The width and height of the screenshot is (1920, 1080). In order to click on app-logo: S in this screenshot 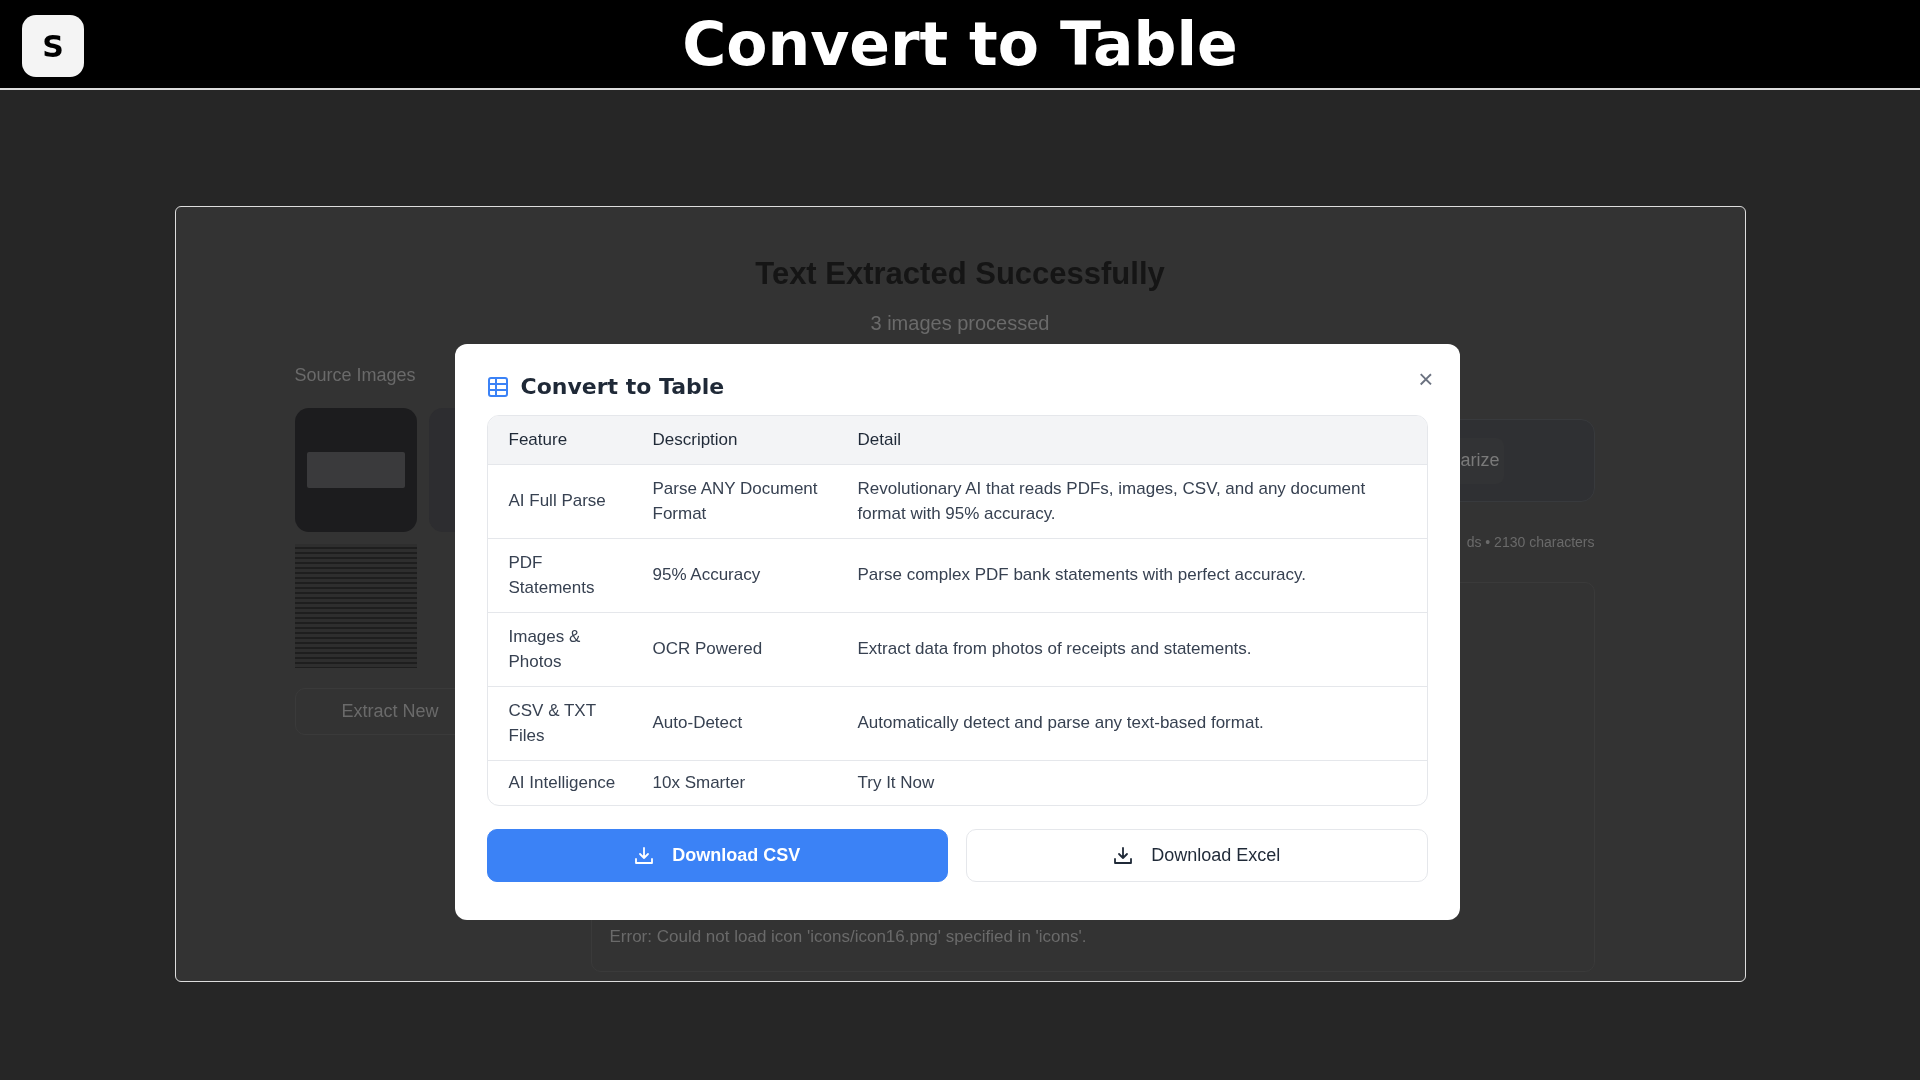, I will do `click(53, 46)`.